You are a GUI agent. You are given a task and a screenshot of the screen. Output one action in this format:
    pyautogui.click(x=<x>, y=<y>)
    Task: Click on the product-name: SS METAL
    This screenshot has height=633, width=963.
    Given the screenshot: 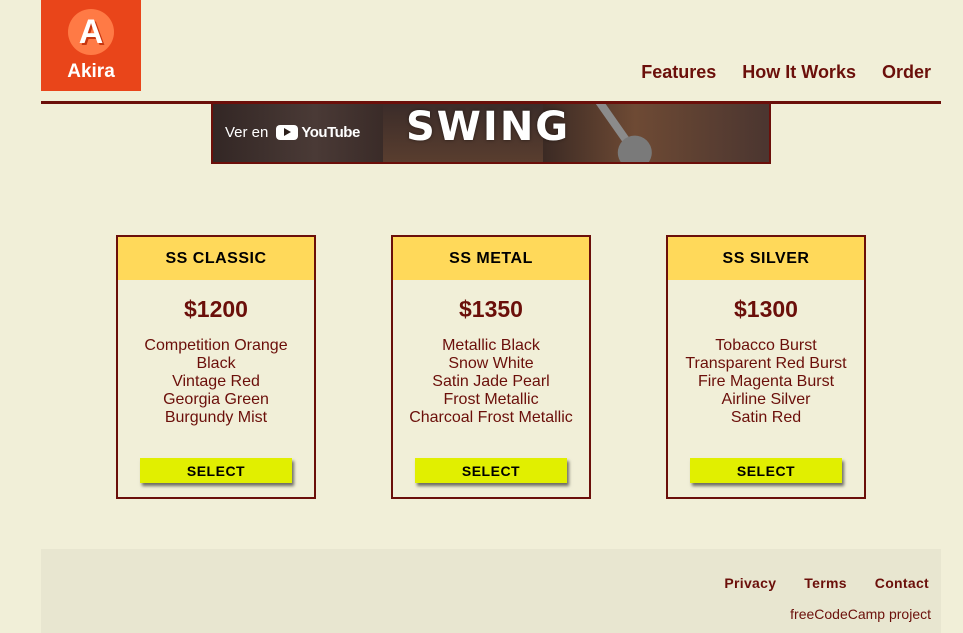 What is the action you would take?
    pyautogui.click(x=491, y=258)
    